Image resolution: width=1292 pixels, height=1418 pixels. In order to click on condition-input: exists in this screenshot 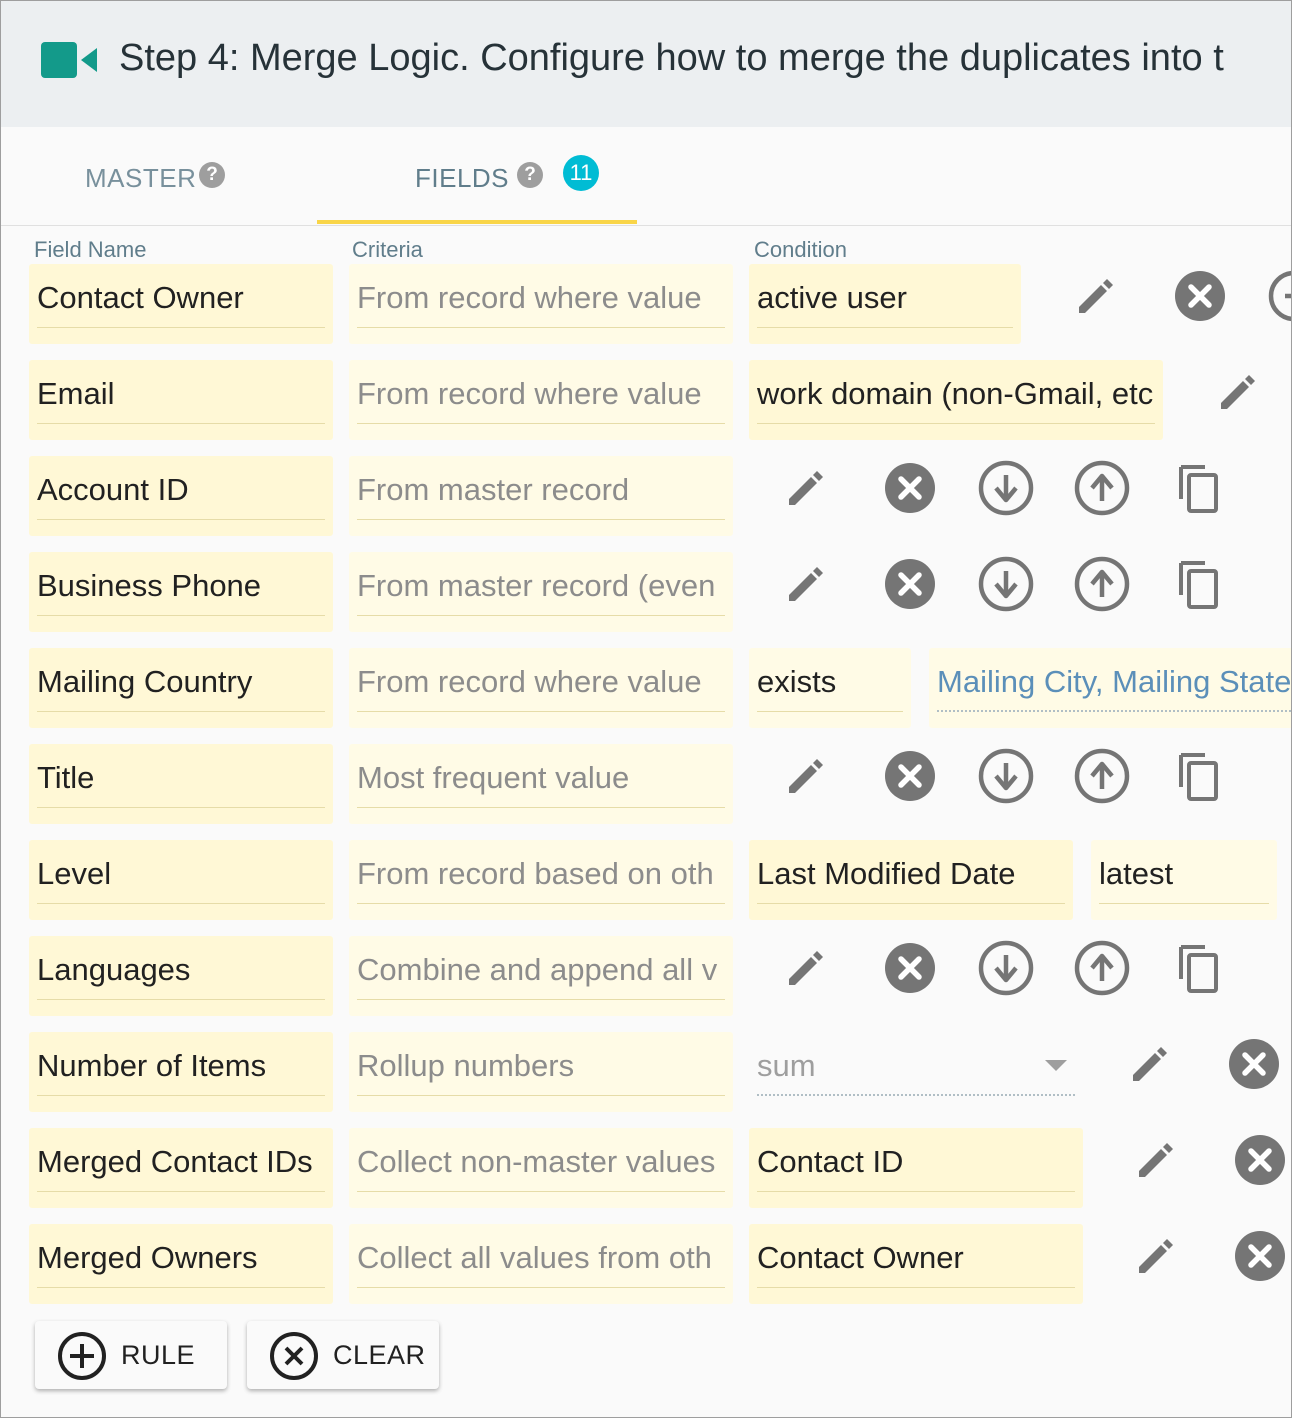, I will do `click(830, 688)`.